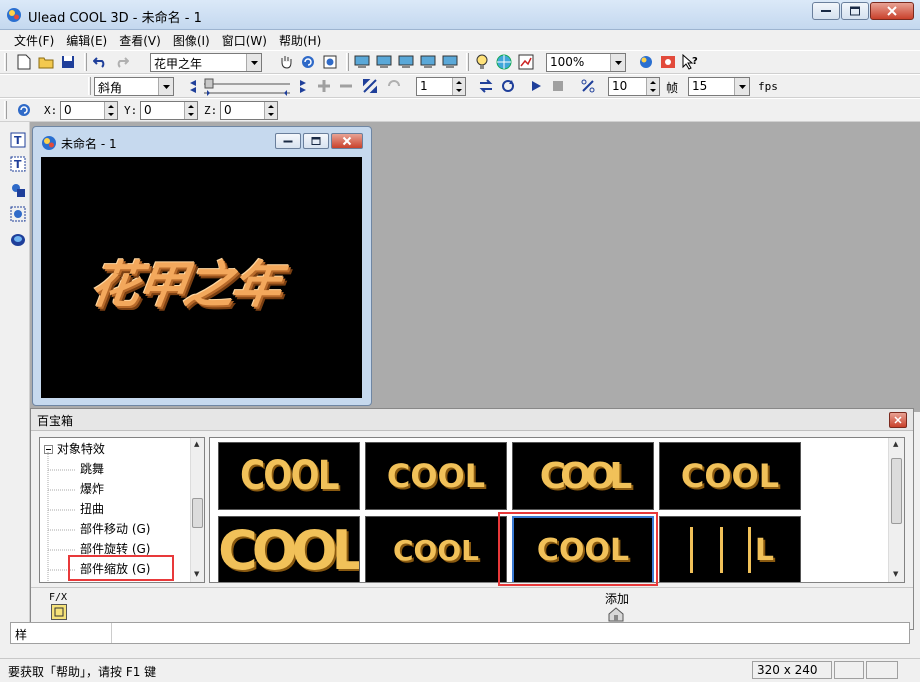  I want to click on menu-edit: 编辑(E), so click(86, 40).